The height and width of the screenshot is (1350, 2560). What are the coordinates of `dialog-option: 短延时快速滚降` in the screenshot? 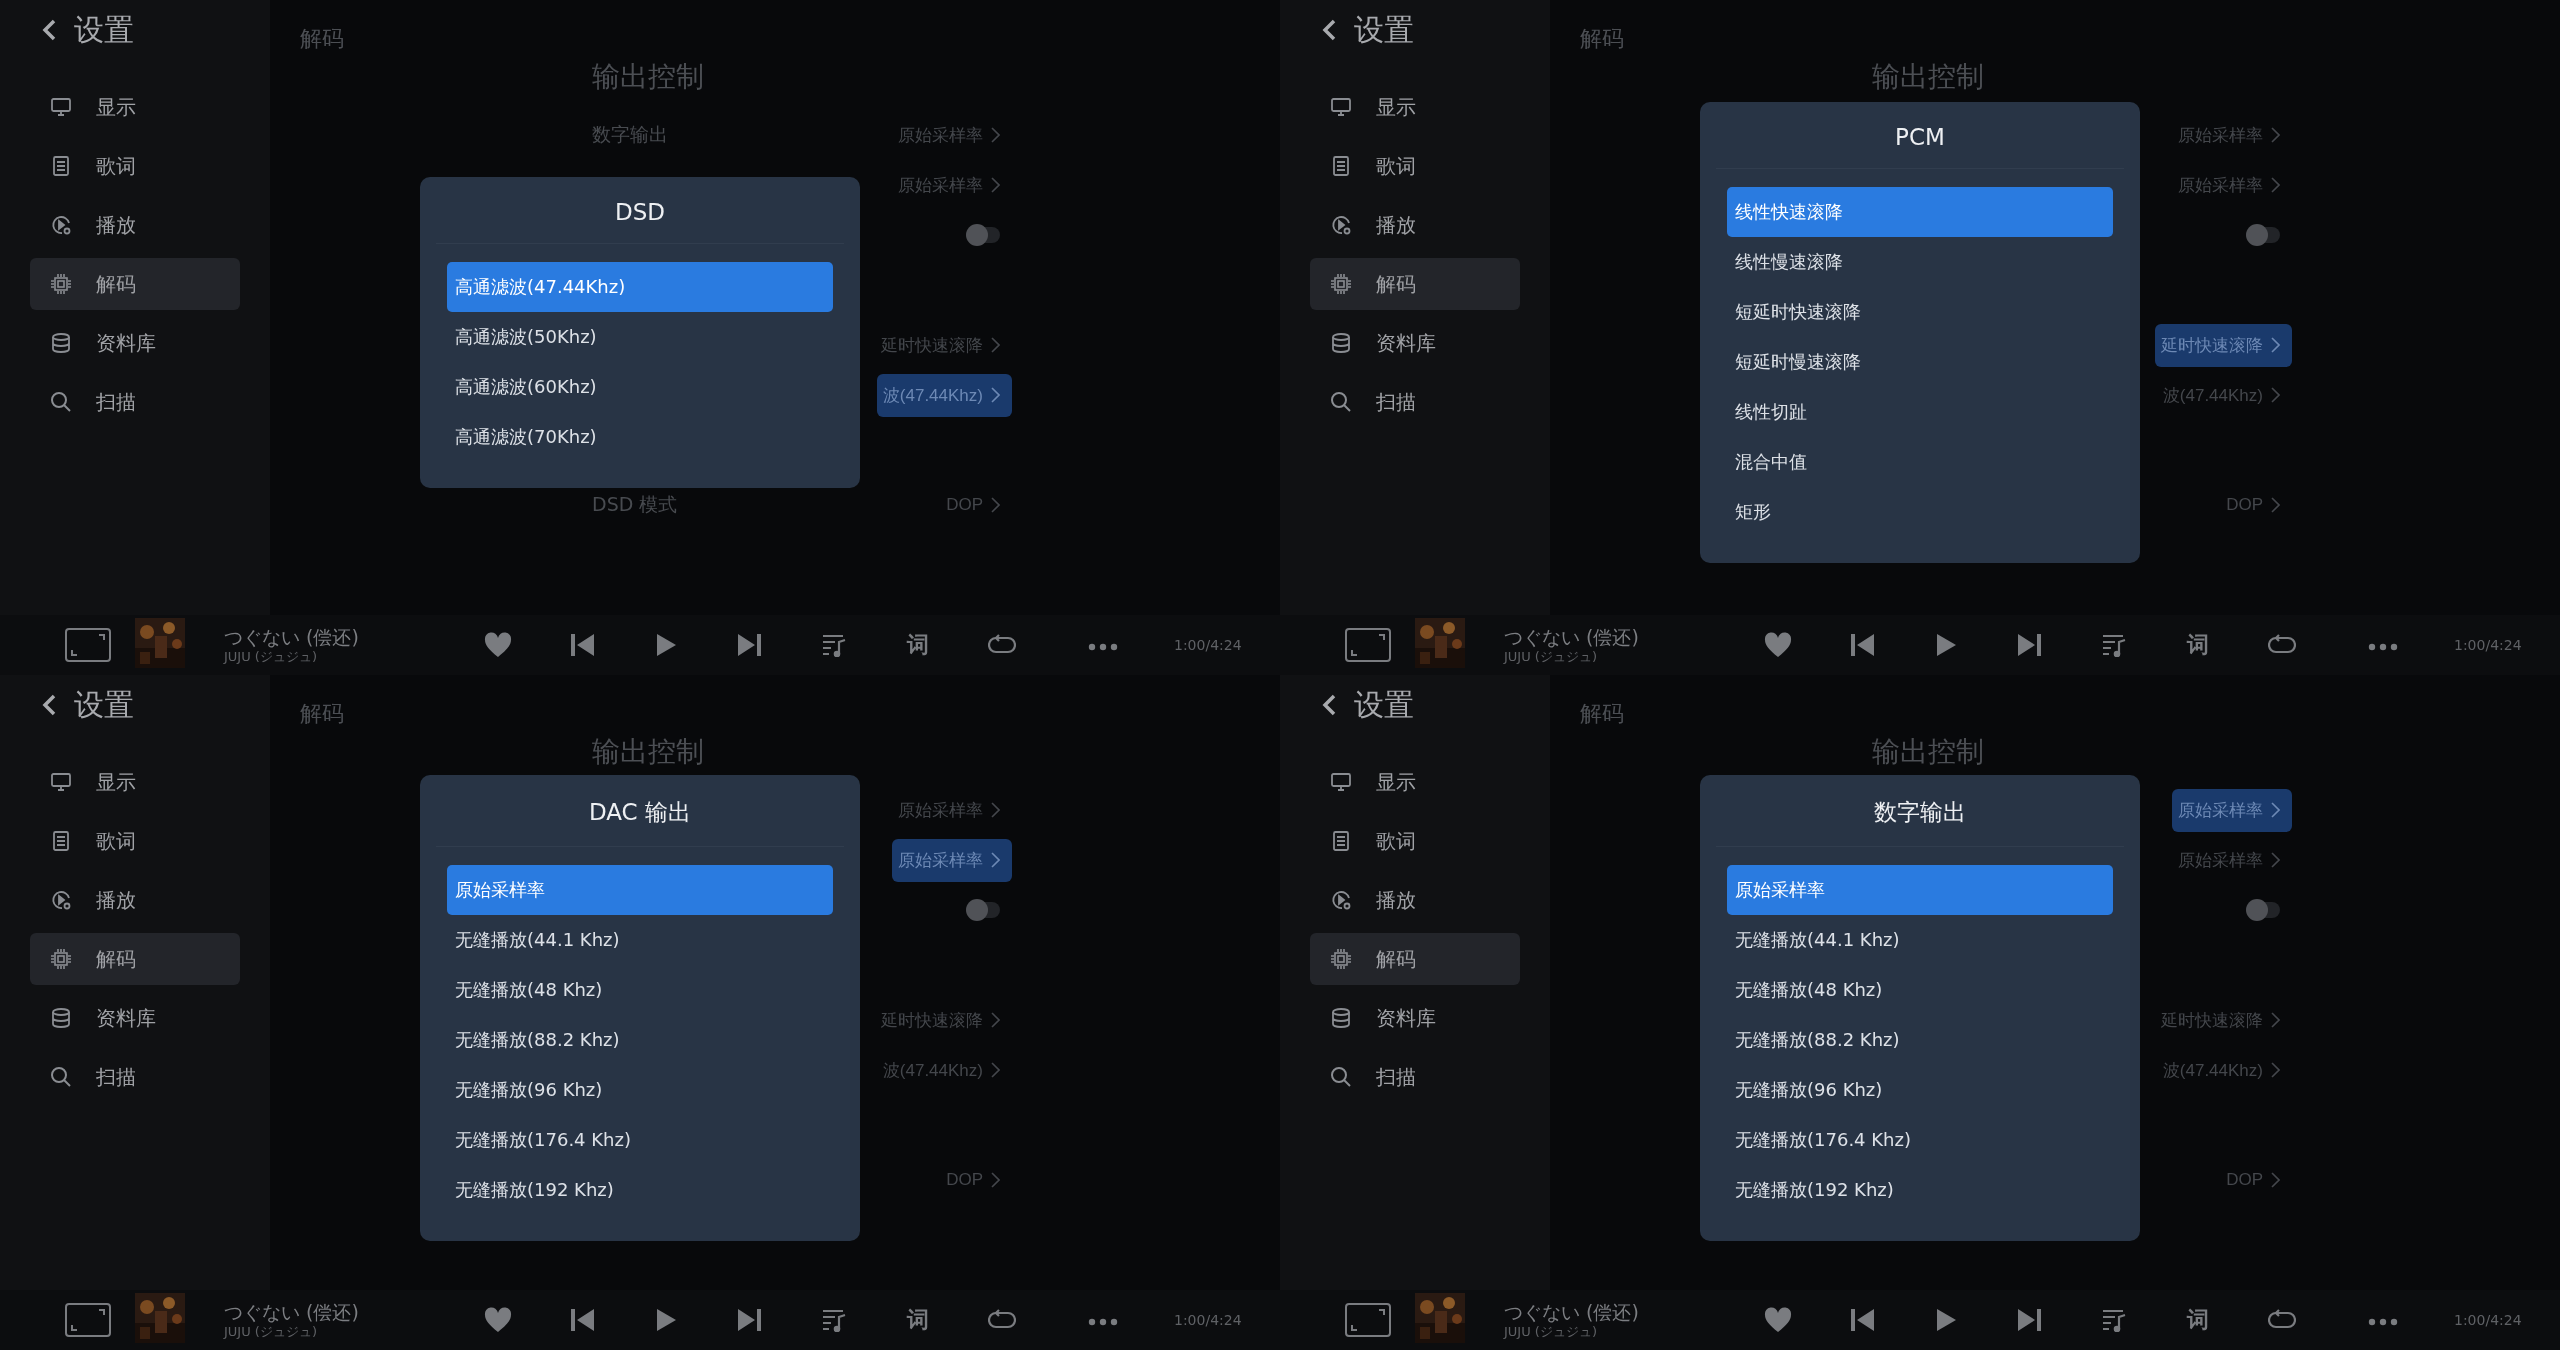 It's located at (1920, 312).